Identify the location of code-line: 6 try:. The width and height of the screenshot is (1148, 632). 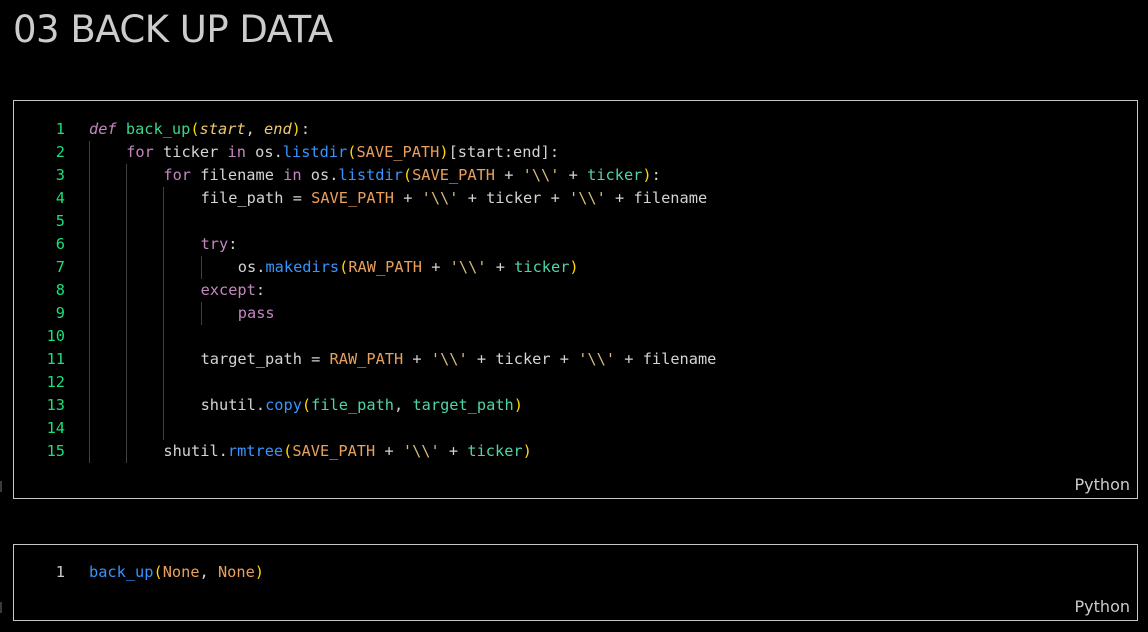
(575, 244).